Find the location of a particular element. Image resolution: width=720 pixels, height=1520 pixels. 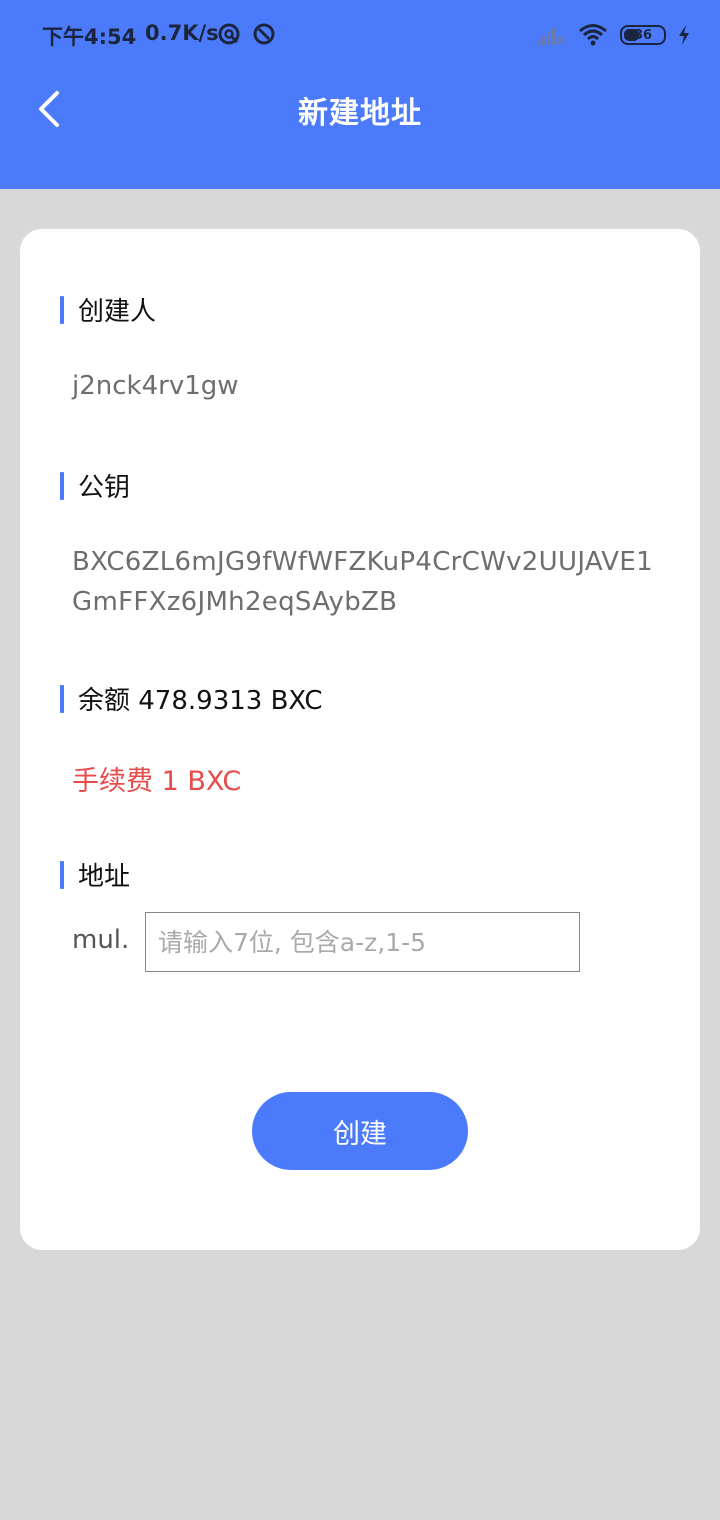

status-icons: 36 is located at coordinates (613, 35).